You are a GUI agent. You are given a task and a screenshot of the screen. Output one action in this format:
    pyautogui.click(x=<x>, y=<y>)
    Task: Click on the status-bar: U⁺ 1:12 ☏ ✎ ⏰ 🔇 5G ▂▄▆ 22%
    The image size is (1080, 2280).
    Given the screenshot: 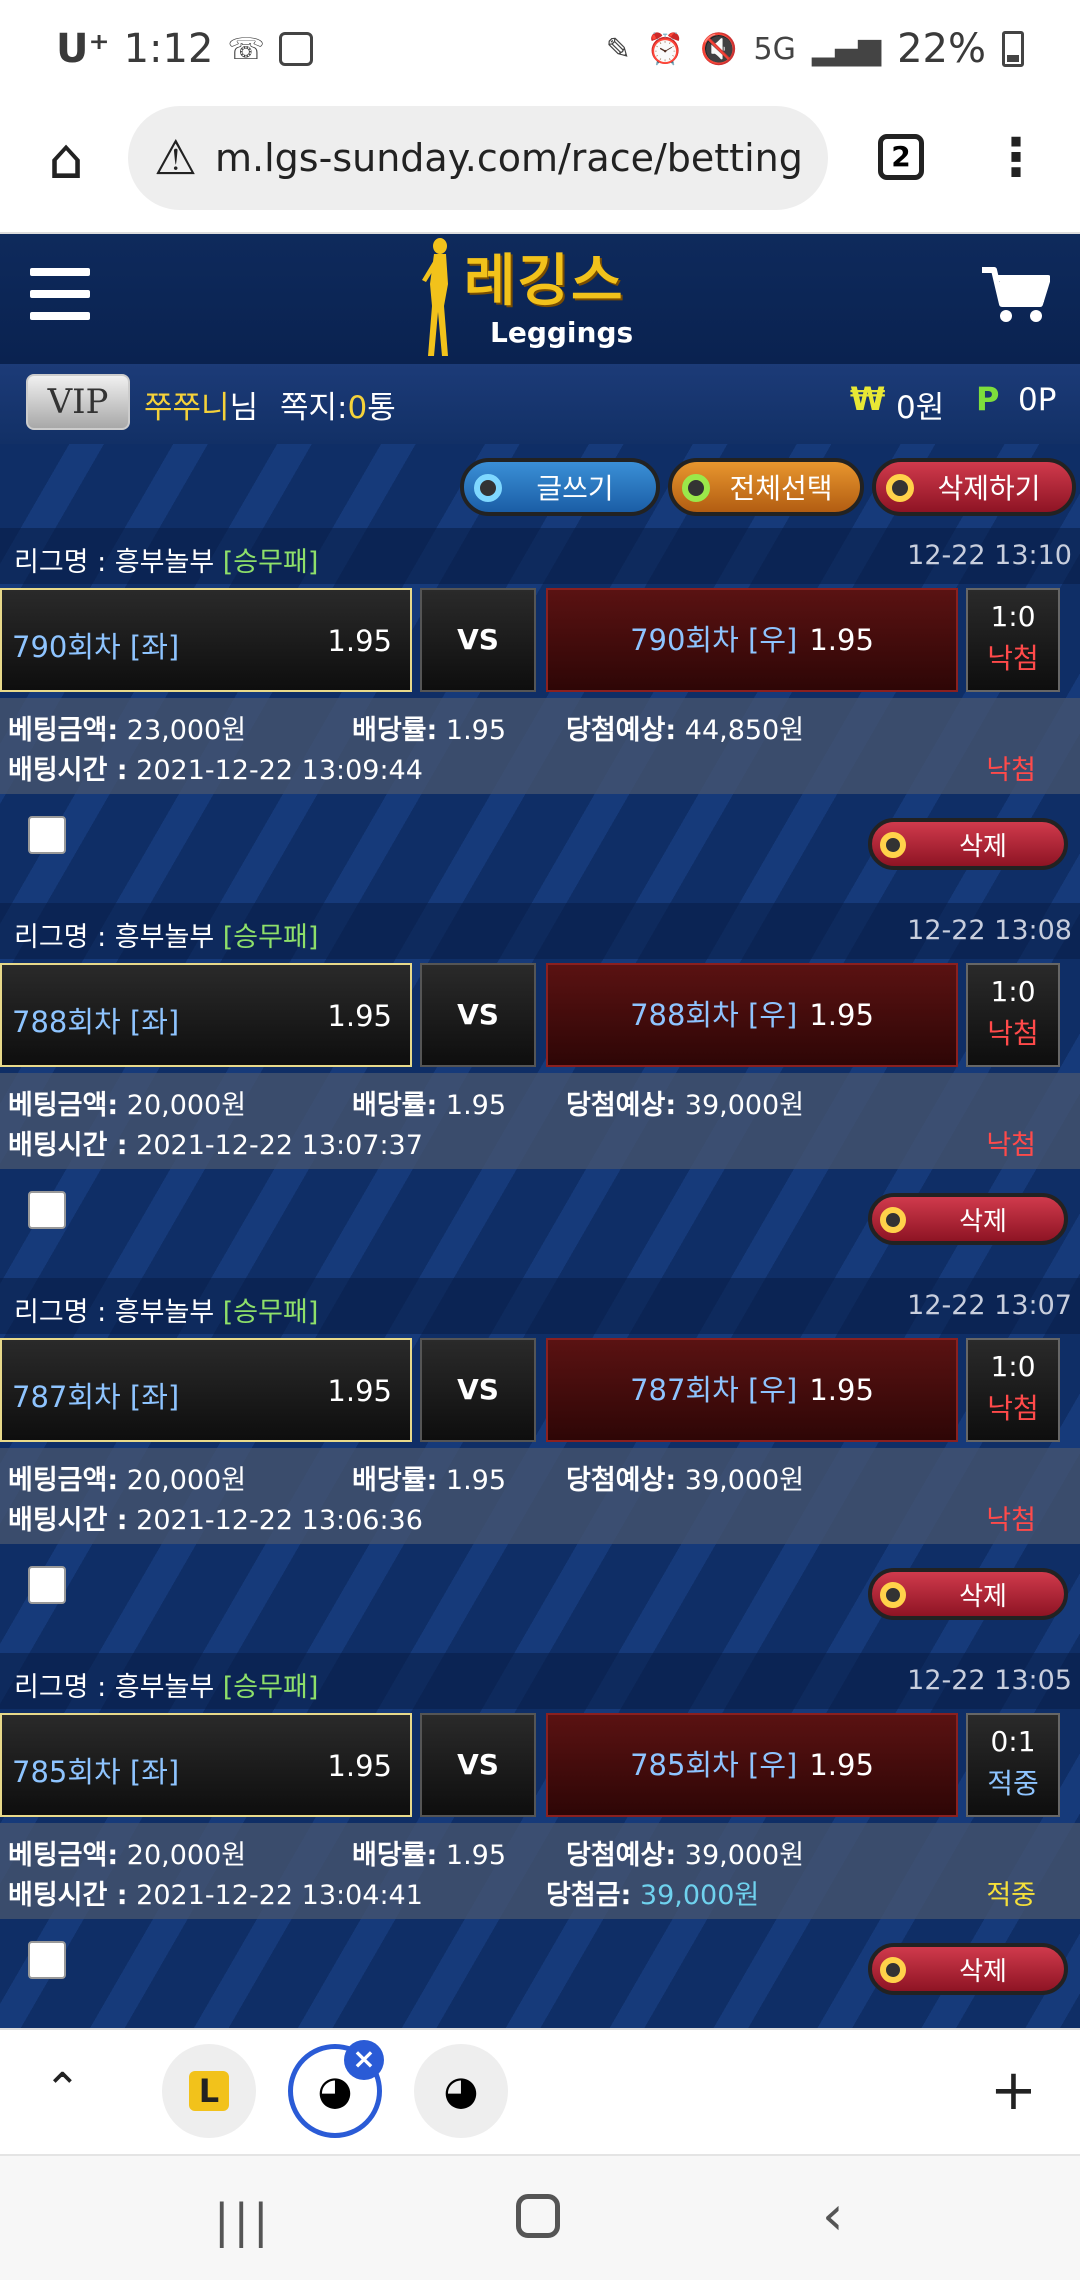 What is the action you would take?
    pyautogui.click(x=540, y=50)
    